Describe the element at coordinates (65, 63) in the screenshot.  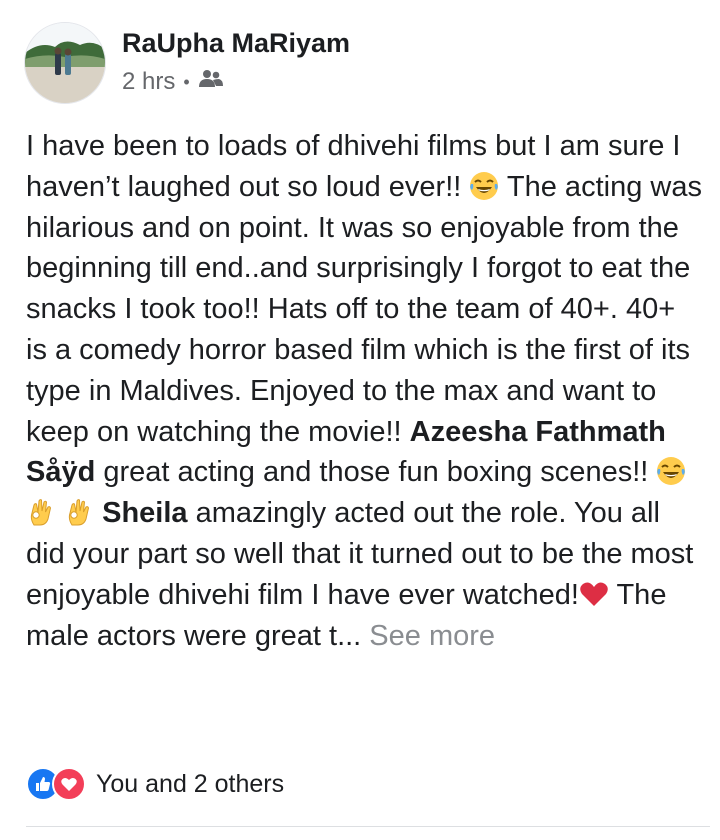
I see `author-avatar` at that location.